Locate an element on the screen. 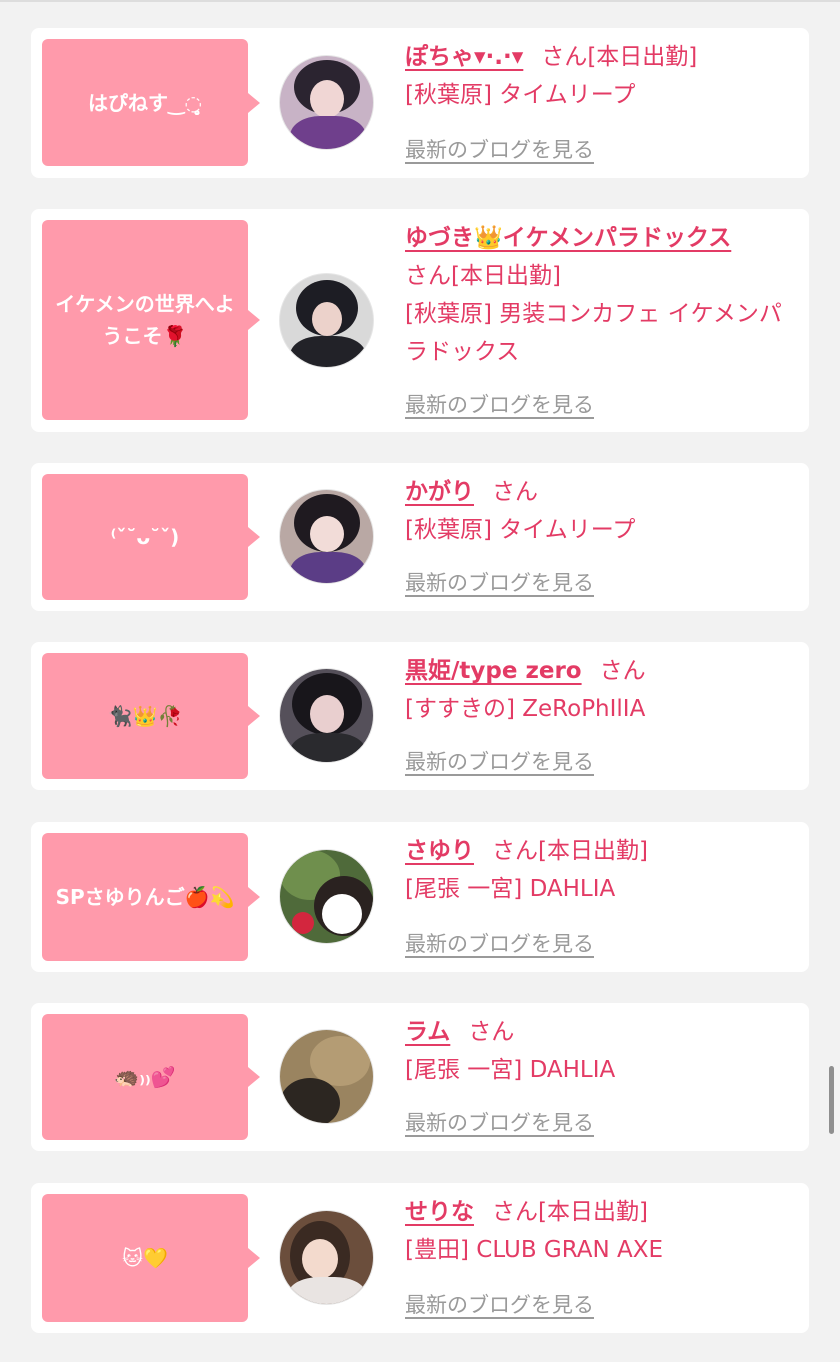 The width and height of the screenshot is (840, 1362). message-bubble: ⁽ˇ˘ᴗ˘ˇ) is located at coordinates (151, 537).